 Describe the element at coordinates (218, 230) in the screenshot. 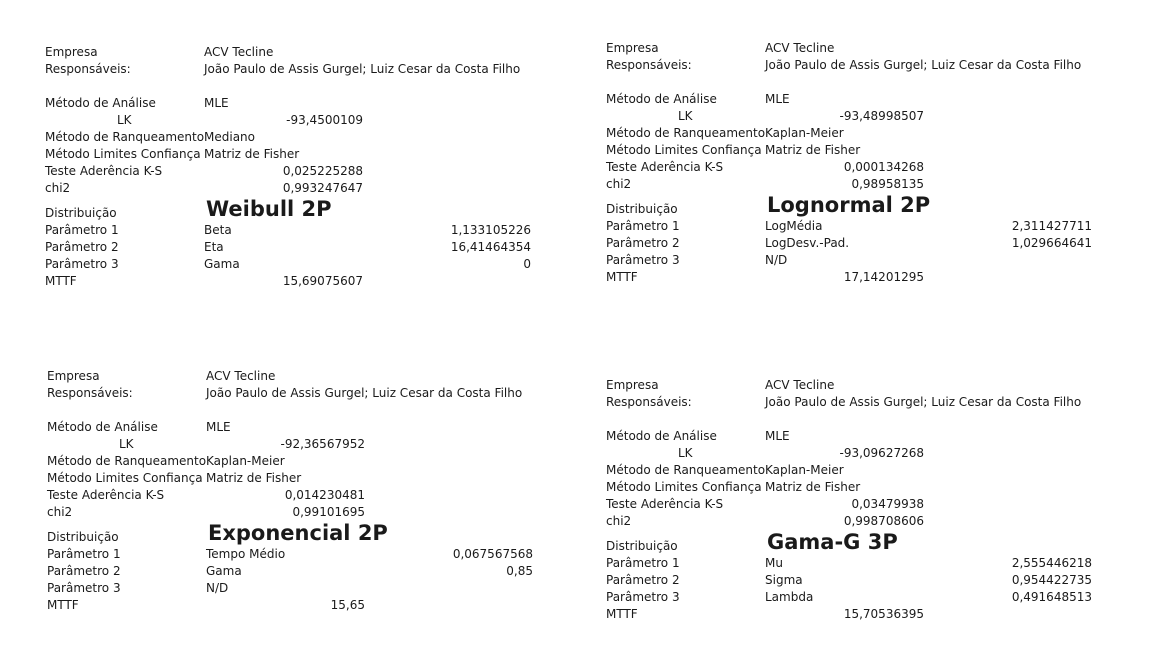

I see `parameter-1-name: Beta` at that location.